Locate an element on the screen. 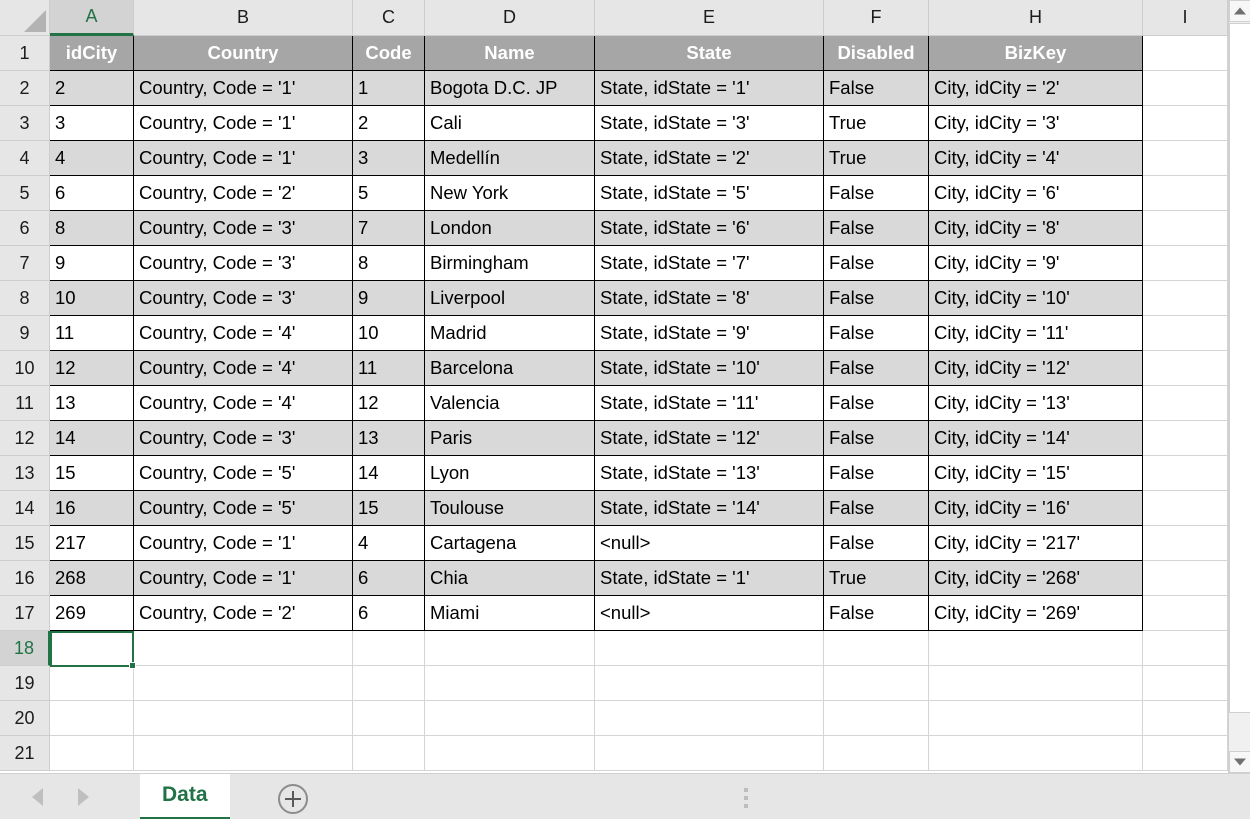  column-title-cell: idCity is located at coordinates (92, 53).